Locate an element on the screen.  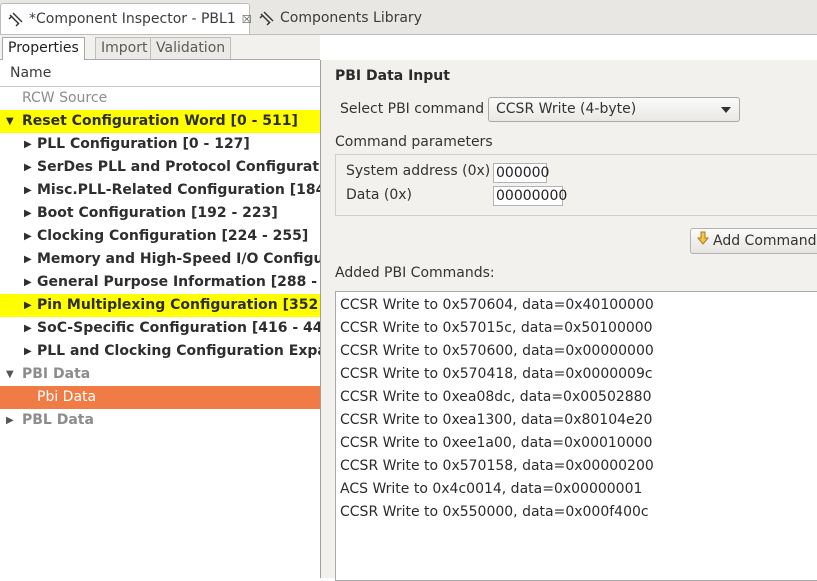
tab-validation: Validation is located at coordinates (191, 48).